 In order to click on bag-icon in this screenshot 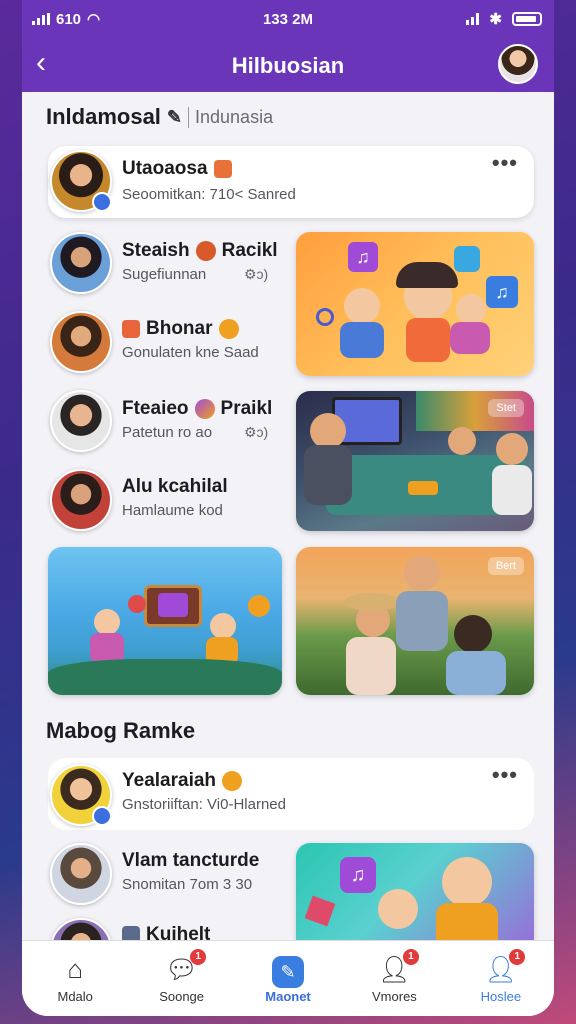, I will do `click(222, 169)`.